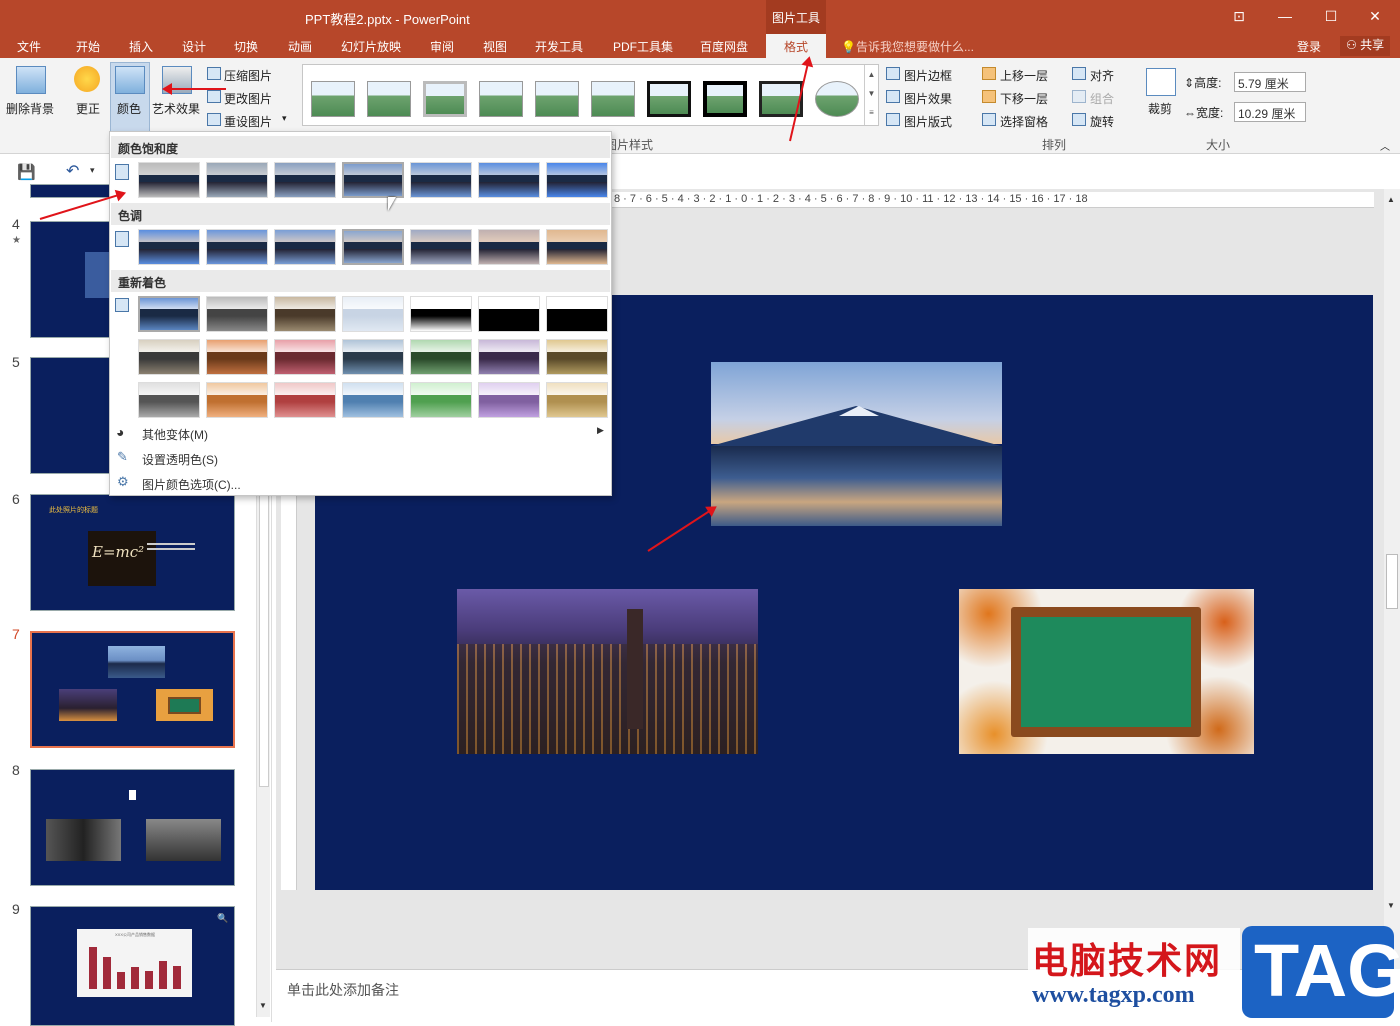  Describe the element at coordinates (442, 46) in the screenshot. I see `tab-review: 审阅` at that location.